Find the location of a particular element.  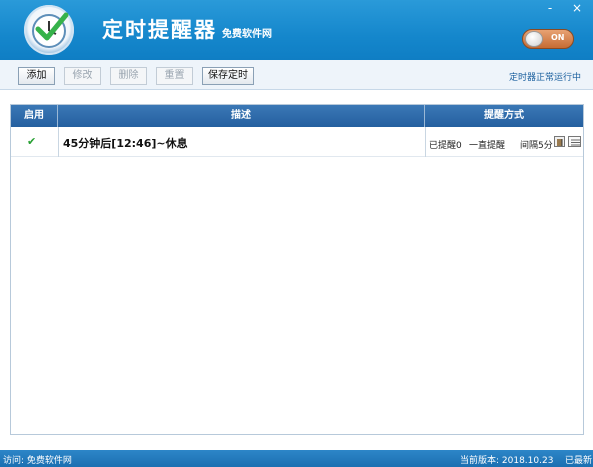

toolbar: 添加 修改 删除 重置 保存定时 定时器正常运行中 is located at coordinates (296, 75).